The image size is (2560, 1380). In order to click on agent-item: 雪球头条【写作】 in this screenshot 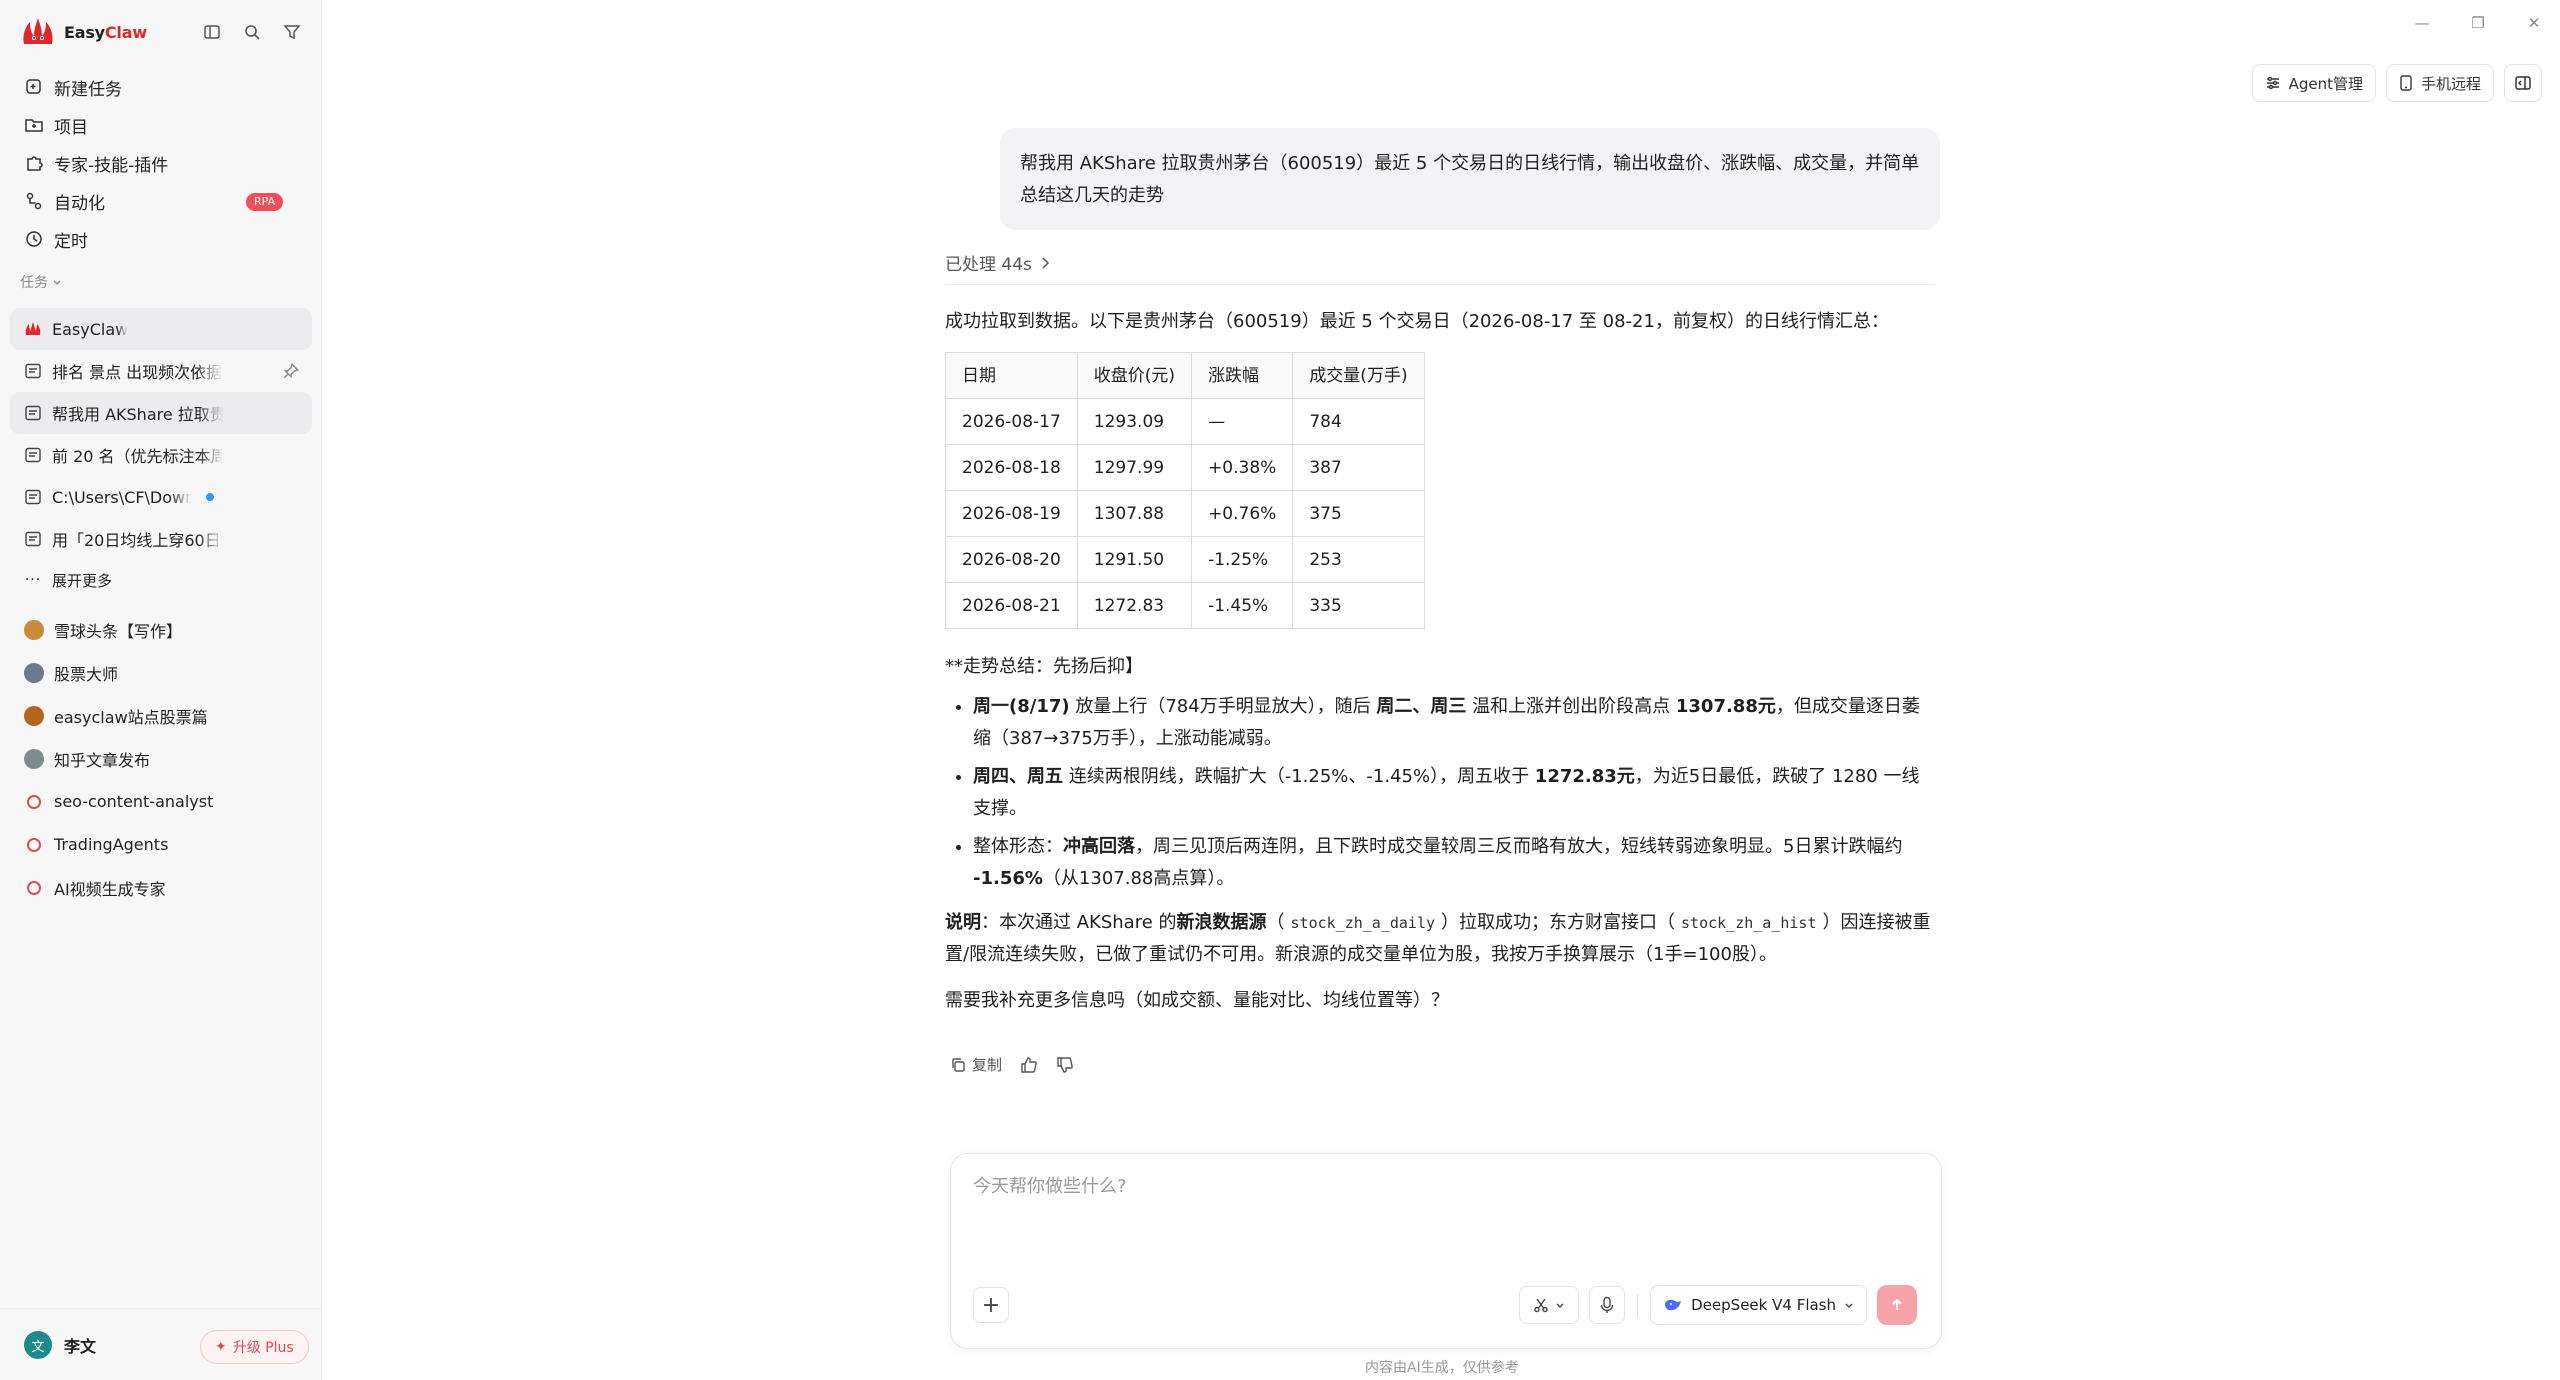, I will do `click(161, 629)`.